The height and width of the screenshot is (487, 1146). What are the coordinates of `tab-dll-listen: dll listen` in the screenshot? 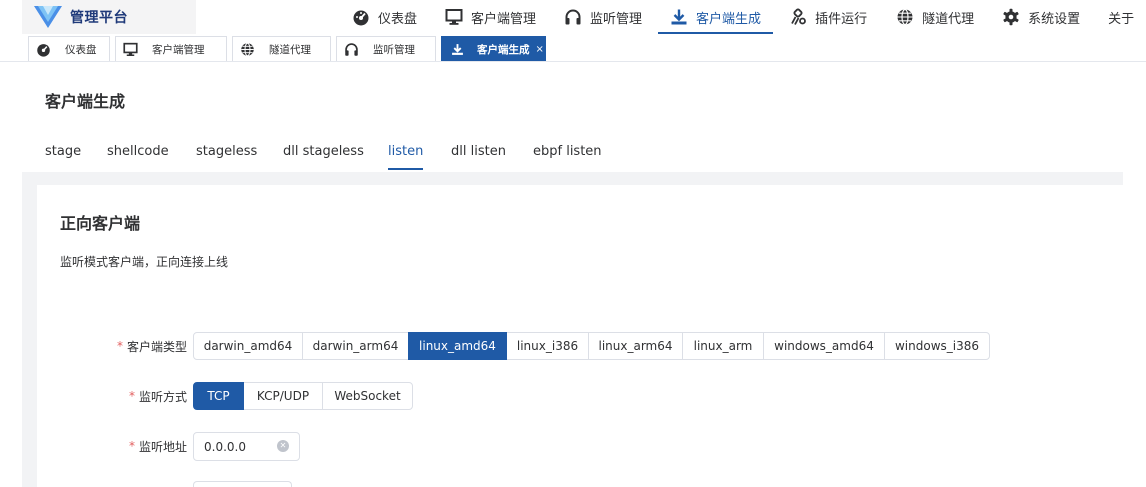 It's located at (478, 158).